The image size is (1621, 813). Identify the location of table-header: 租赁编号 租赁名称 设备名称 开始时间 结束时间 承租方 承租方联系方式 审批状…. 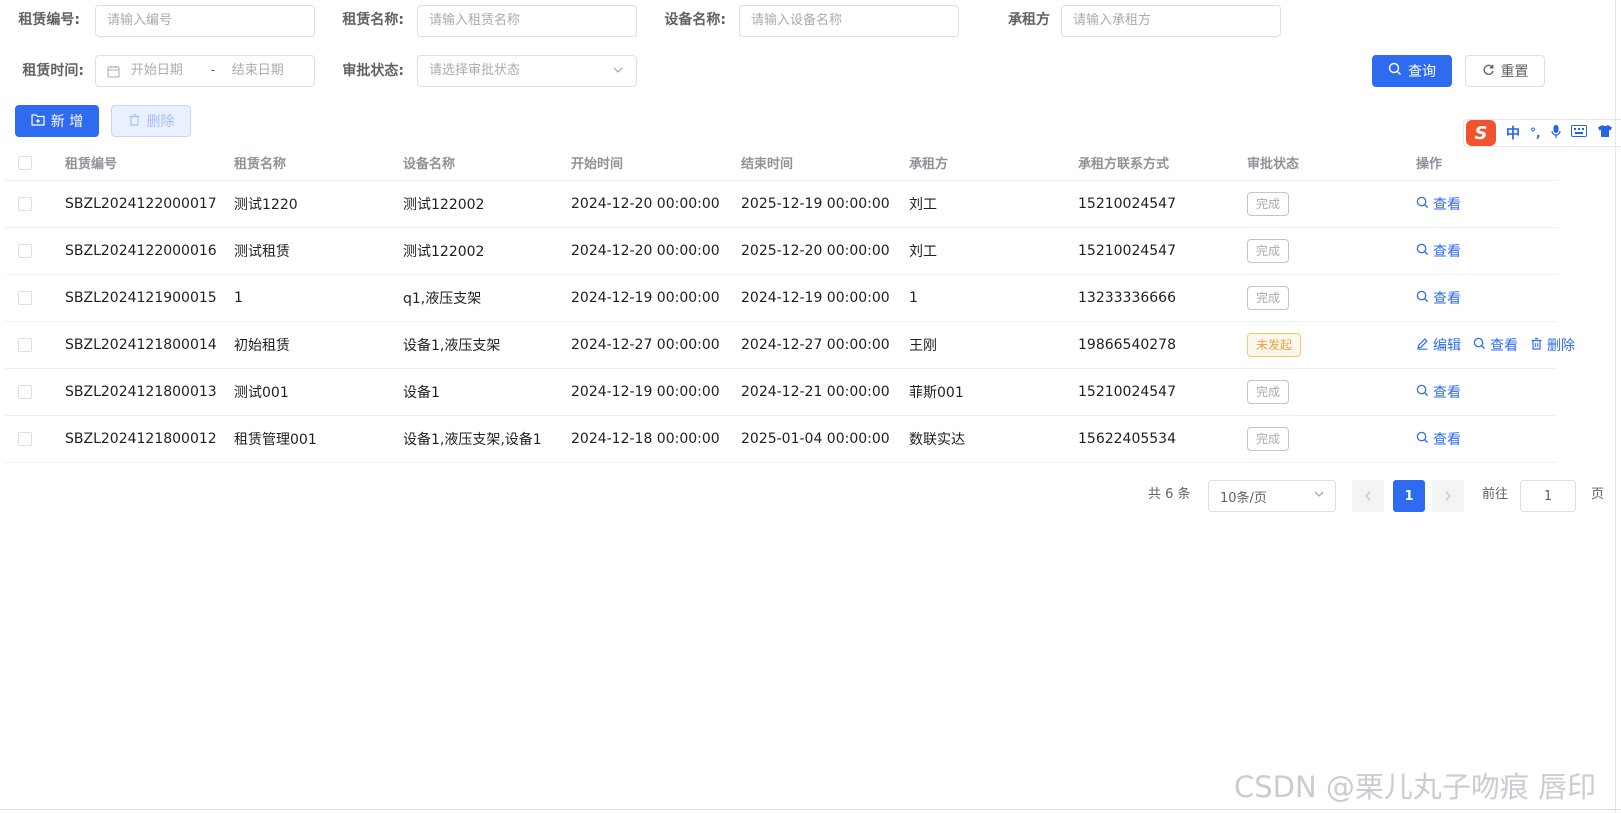
(781, 163).